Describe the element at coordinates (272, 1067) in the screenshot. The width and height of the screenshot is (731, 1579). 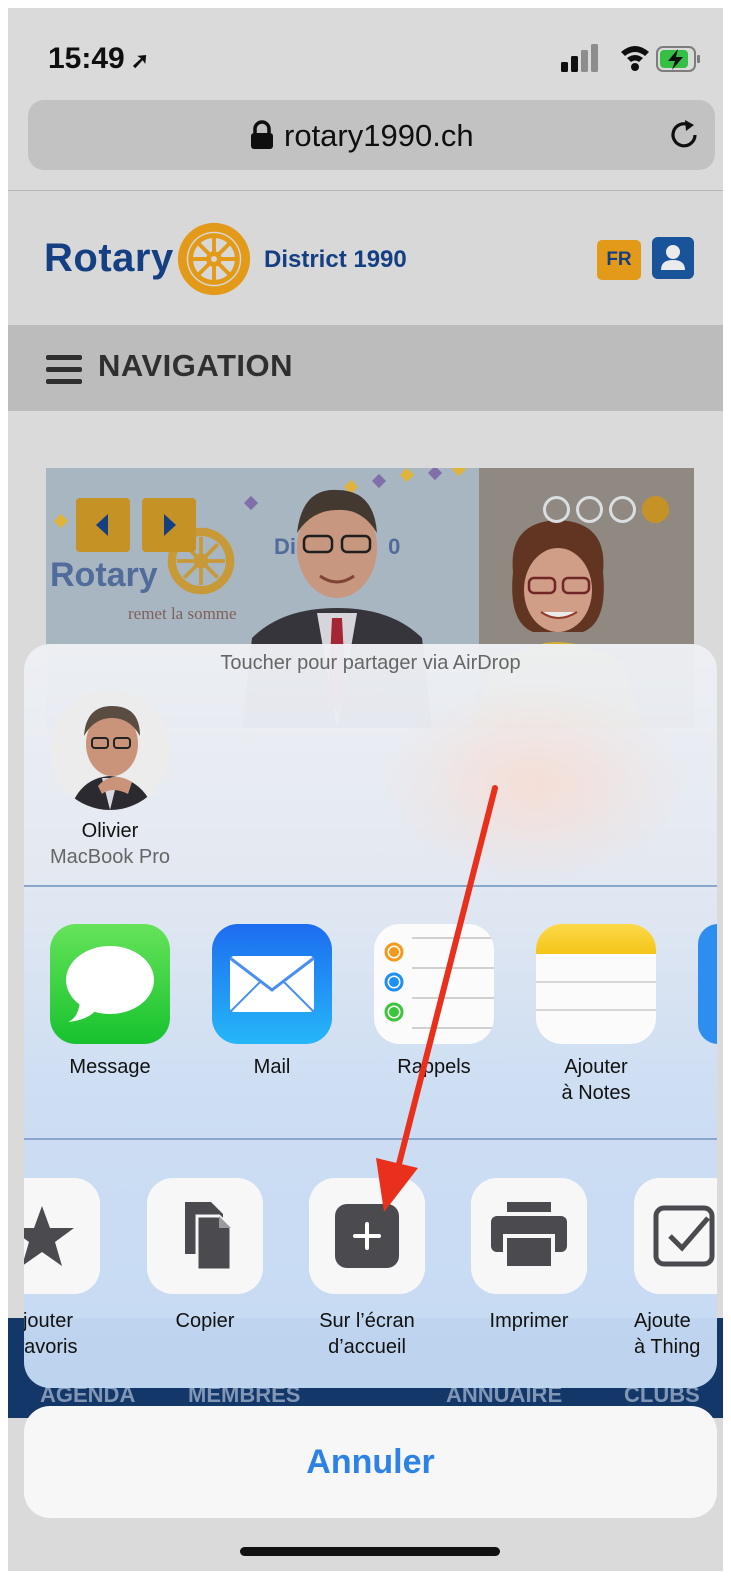
I see `app-label-mail: Mail` at that location.